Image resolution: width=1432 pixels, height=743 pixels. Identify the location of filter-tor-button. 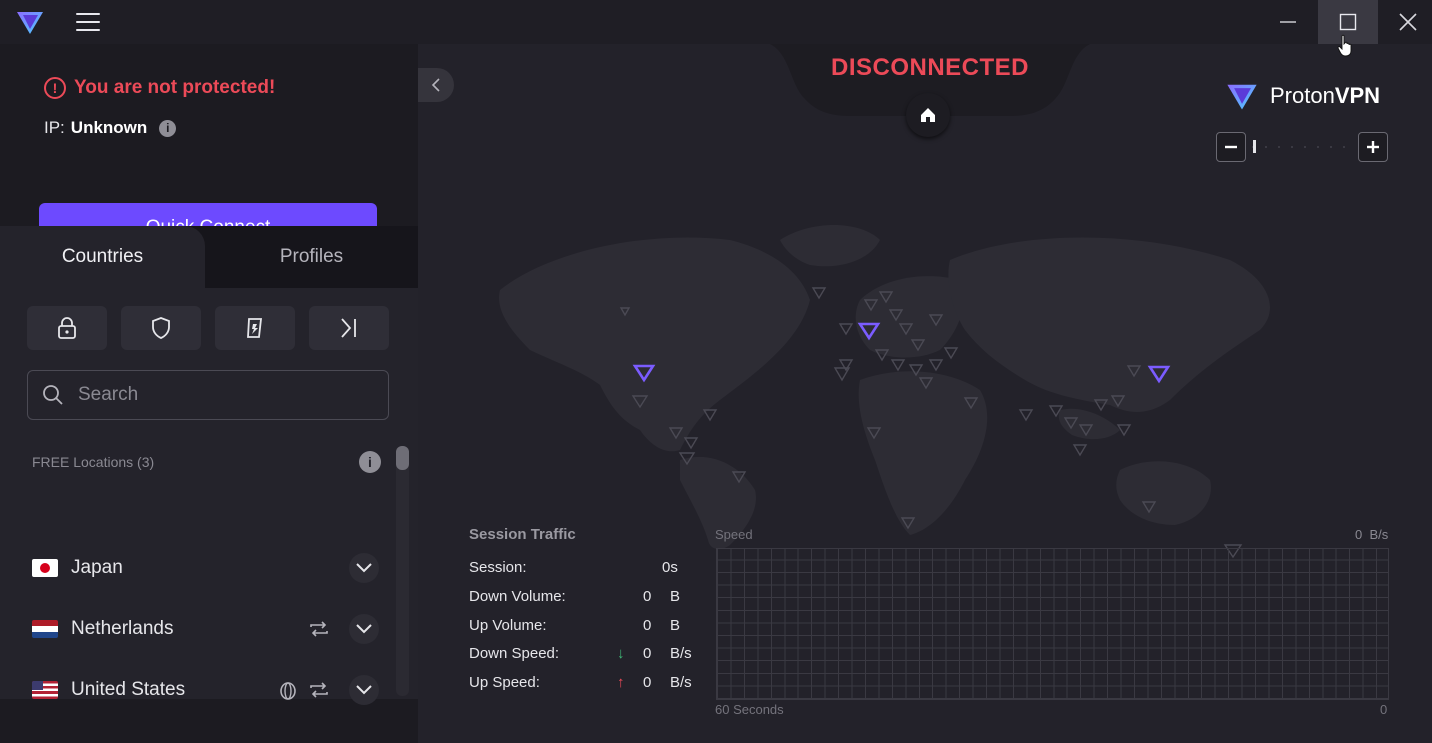
(349, 328).